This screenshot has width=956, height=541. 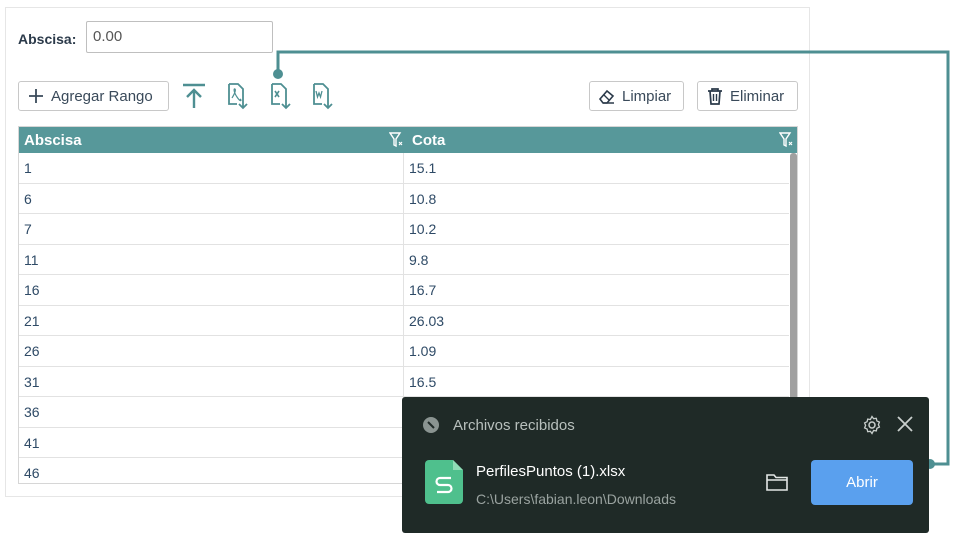 What do you see at coordinates (596, 199) in the screenshot?
I see `cell-cota: 10.8` at bounding box center [596, 199].